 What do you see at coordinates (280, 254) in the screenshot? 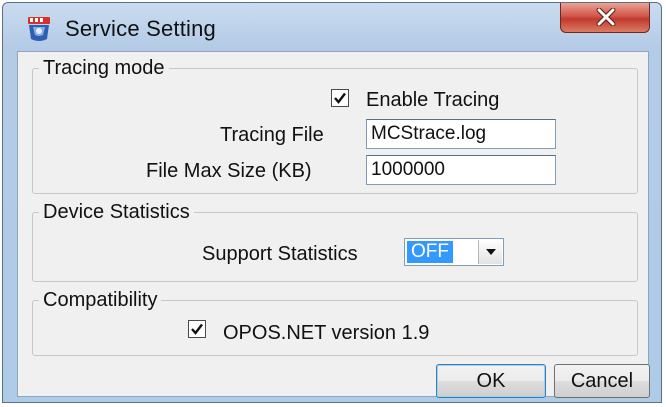
I see `support-statistics-label: Support Statistics` at bounding box center [280, 254].